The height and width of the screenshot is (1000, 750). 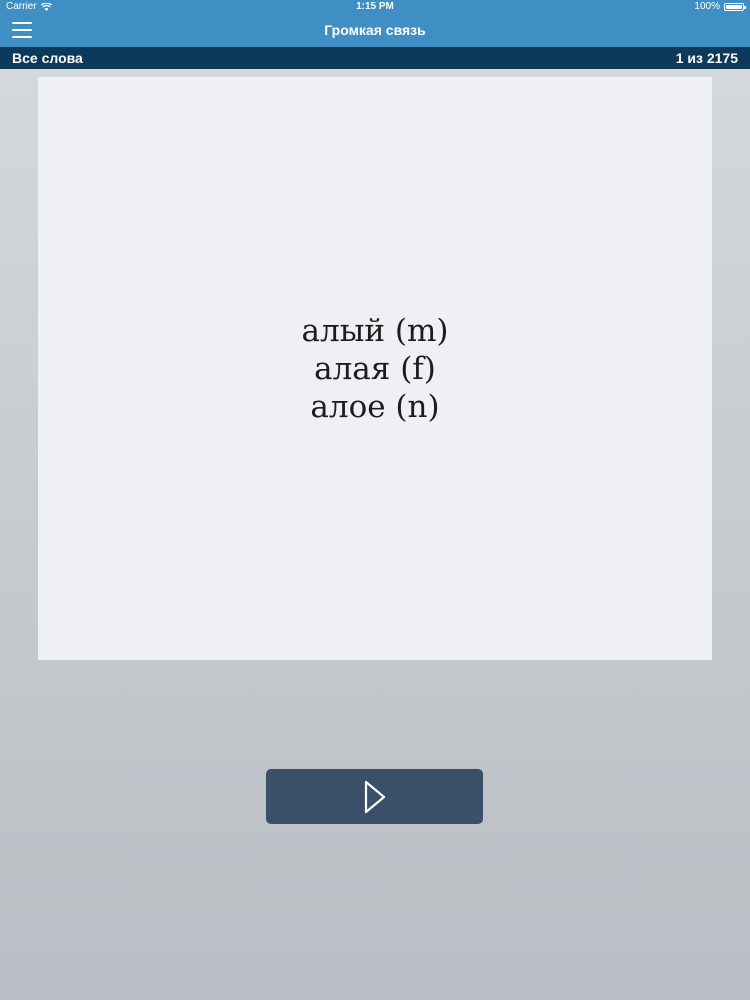 What do you see at coordinates (706, 58) in the screenshot?
I see `card-counter: 1 из 2175` at bounding box center [706, 58].